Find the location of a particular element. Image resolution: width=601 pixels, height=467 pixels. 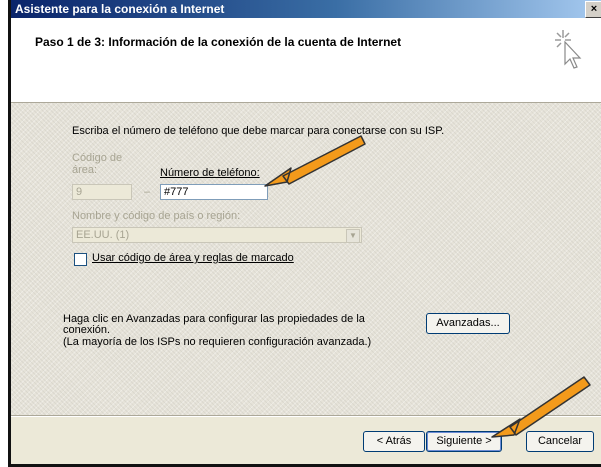

annotation-arrow-phone-icon is located at coordinates (315, 161).